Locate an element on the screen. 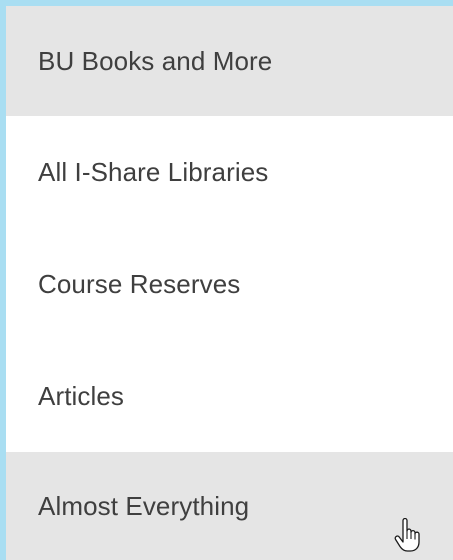 The image size is (453, 560). menu-item-label: BU Books and More is located at coordinates (155, 60).